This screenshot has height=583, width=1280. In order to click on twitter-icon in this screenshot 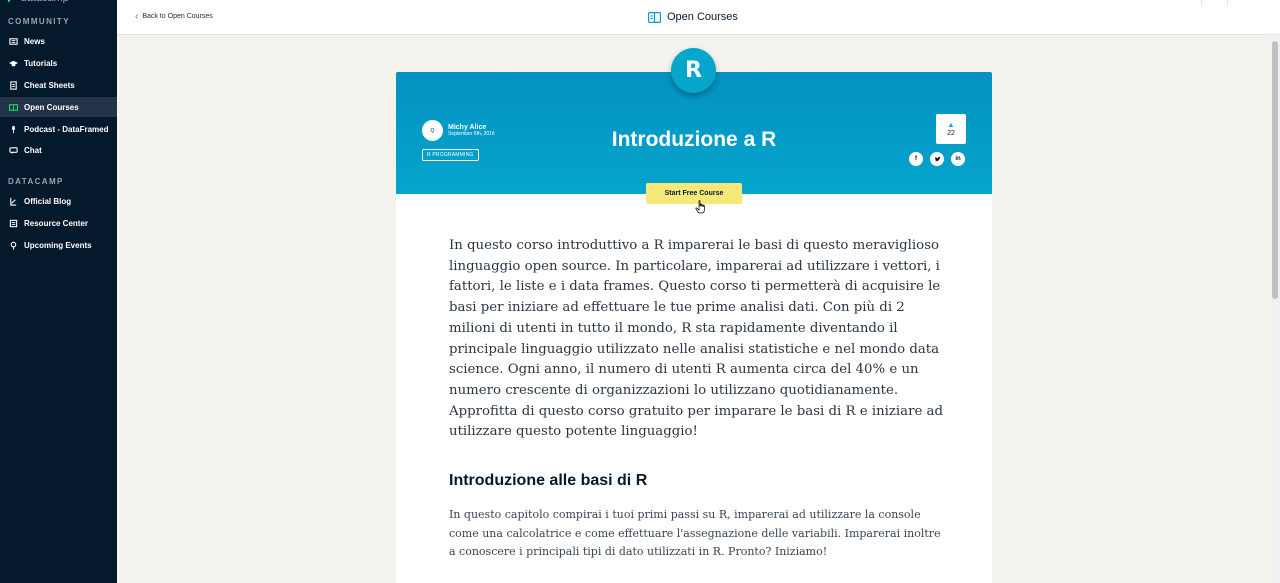, I will do `click(937, 159)`.